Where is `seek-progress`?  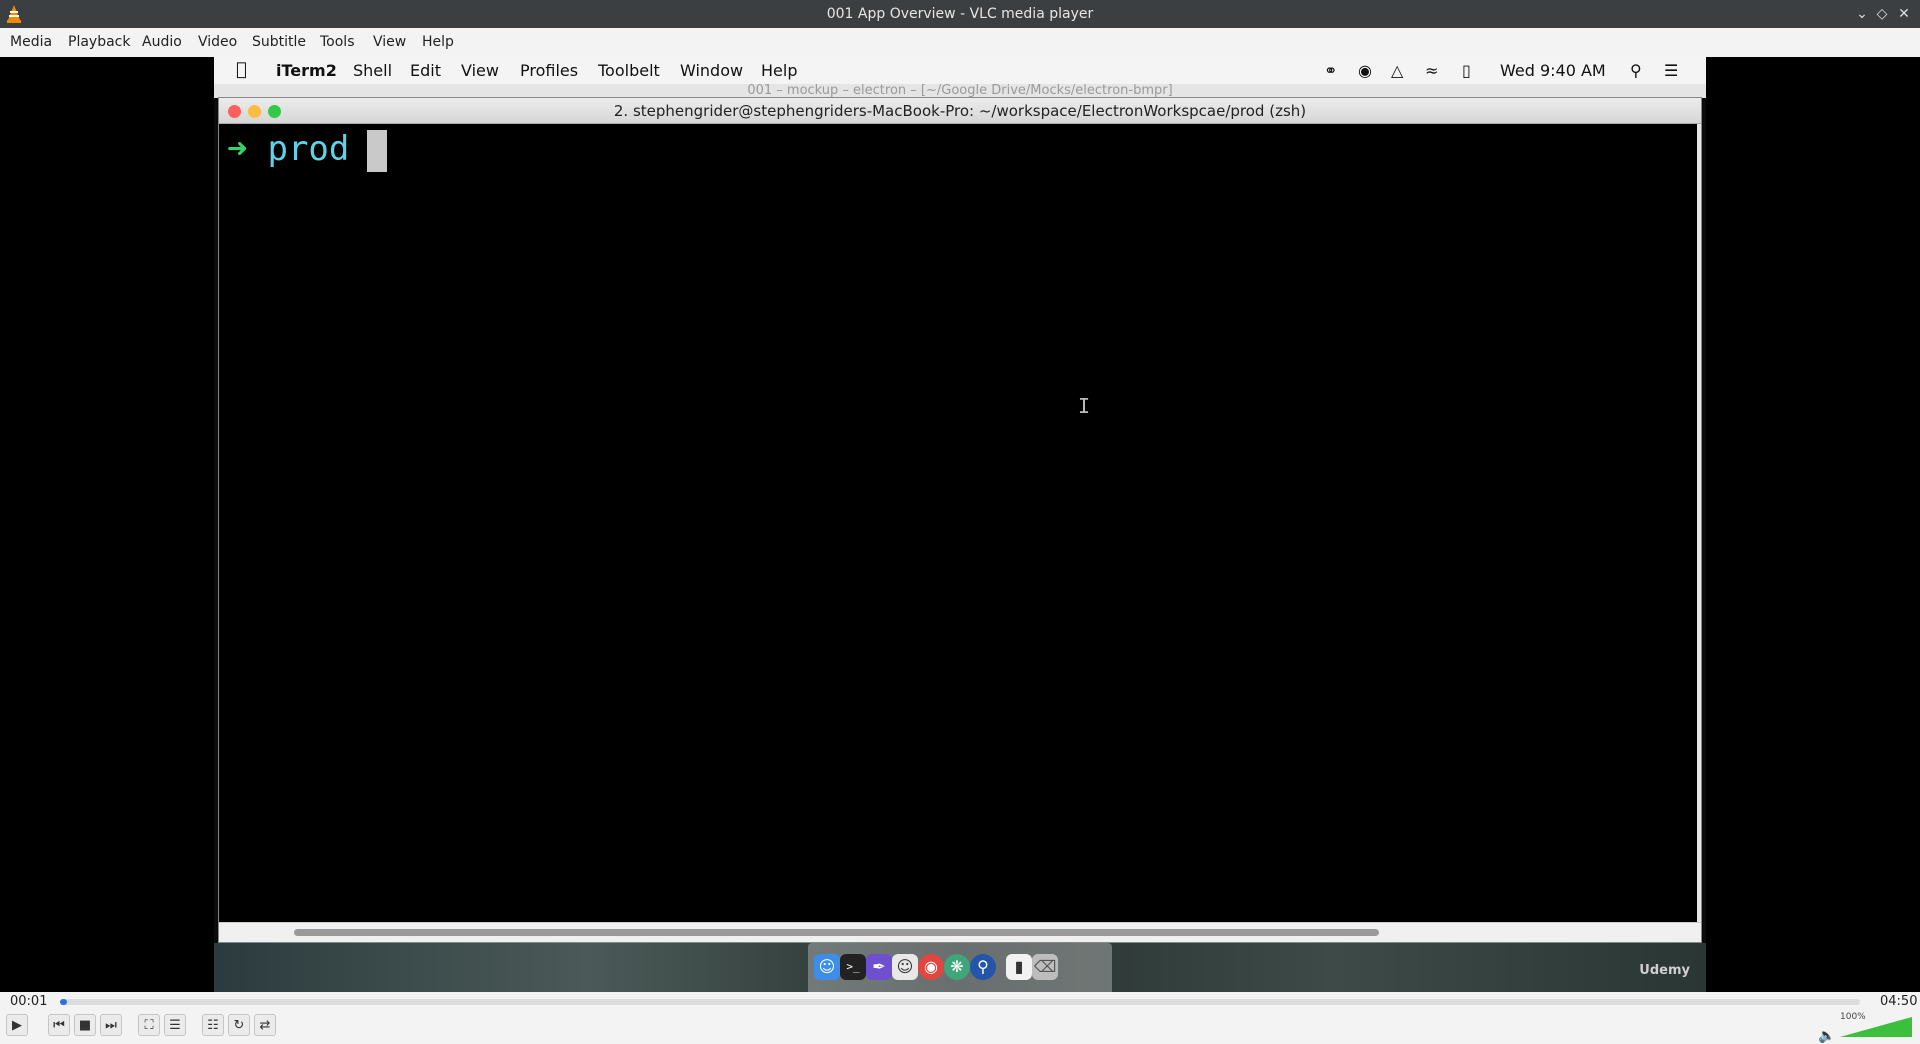
seek-progress is located at coordinates (64, 1002).